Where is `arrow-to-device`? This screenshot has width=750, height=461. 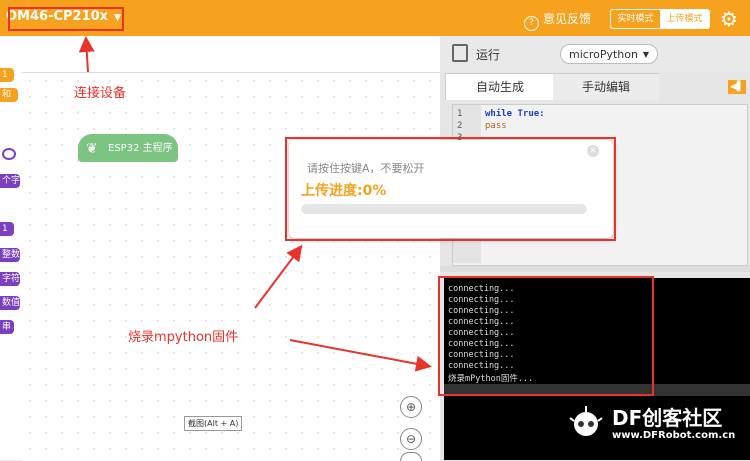 arrow-to-device is located at coordinates (86, 54).